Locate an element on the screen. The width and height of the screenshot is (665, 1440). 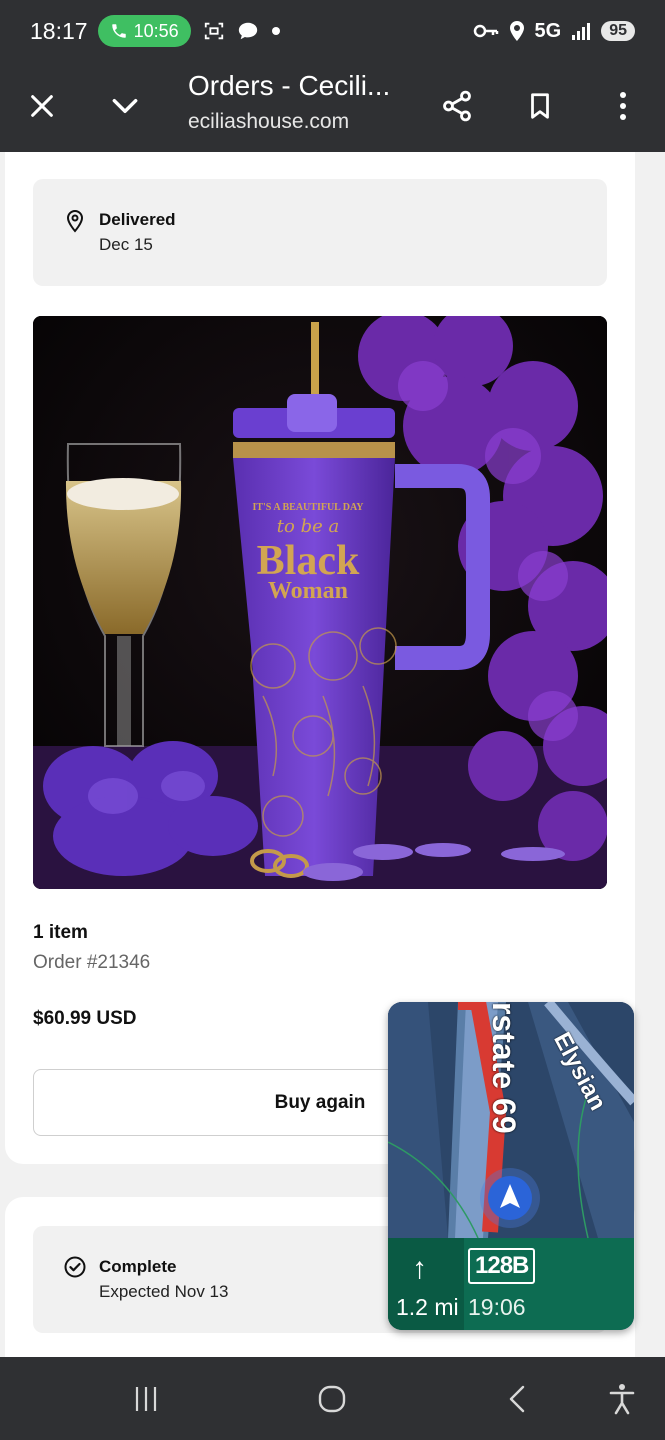
more-options-button is located at coordinates (623, 106).